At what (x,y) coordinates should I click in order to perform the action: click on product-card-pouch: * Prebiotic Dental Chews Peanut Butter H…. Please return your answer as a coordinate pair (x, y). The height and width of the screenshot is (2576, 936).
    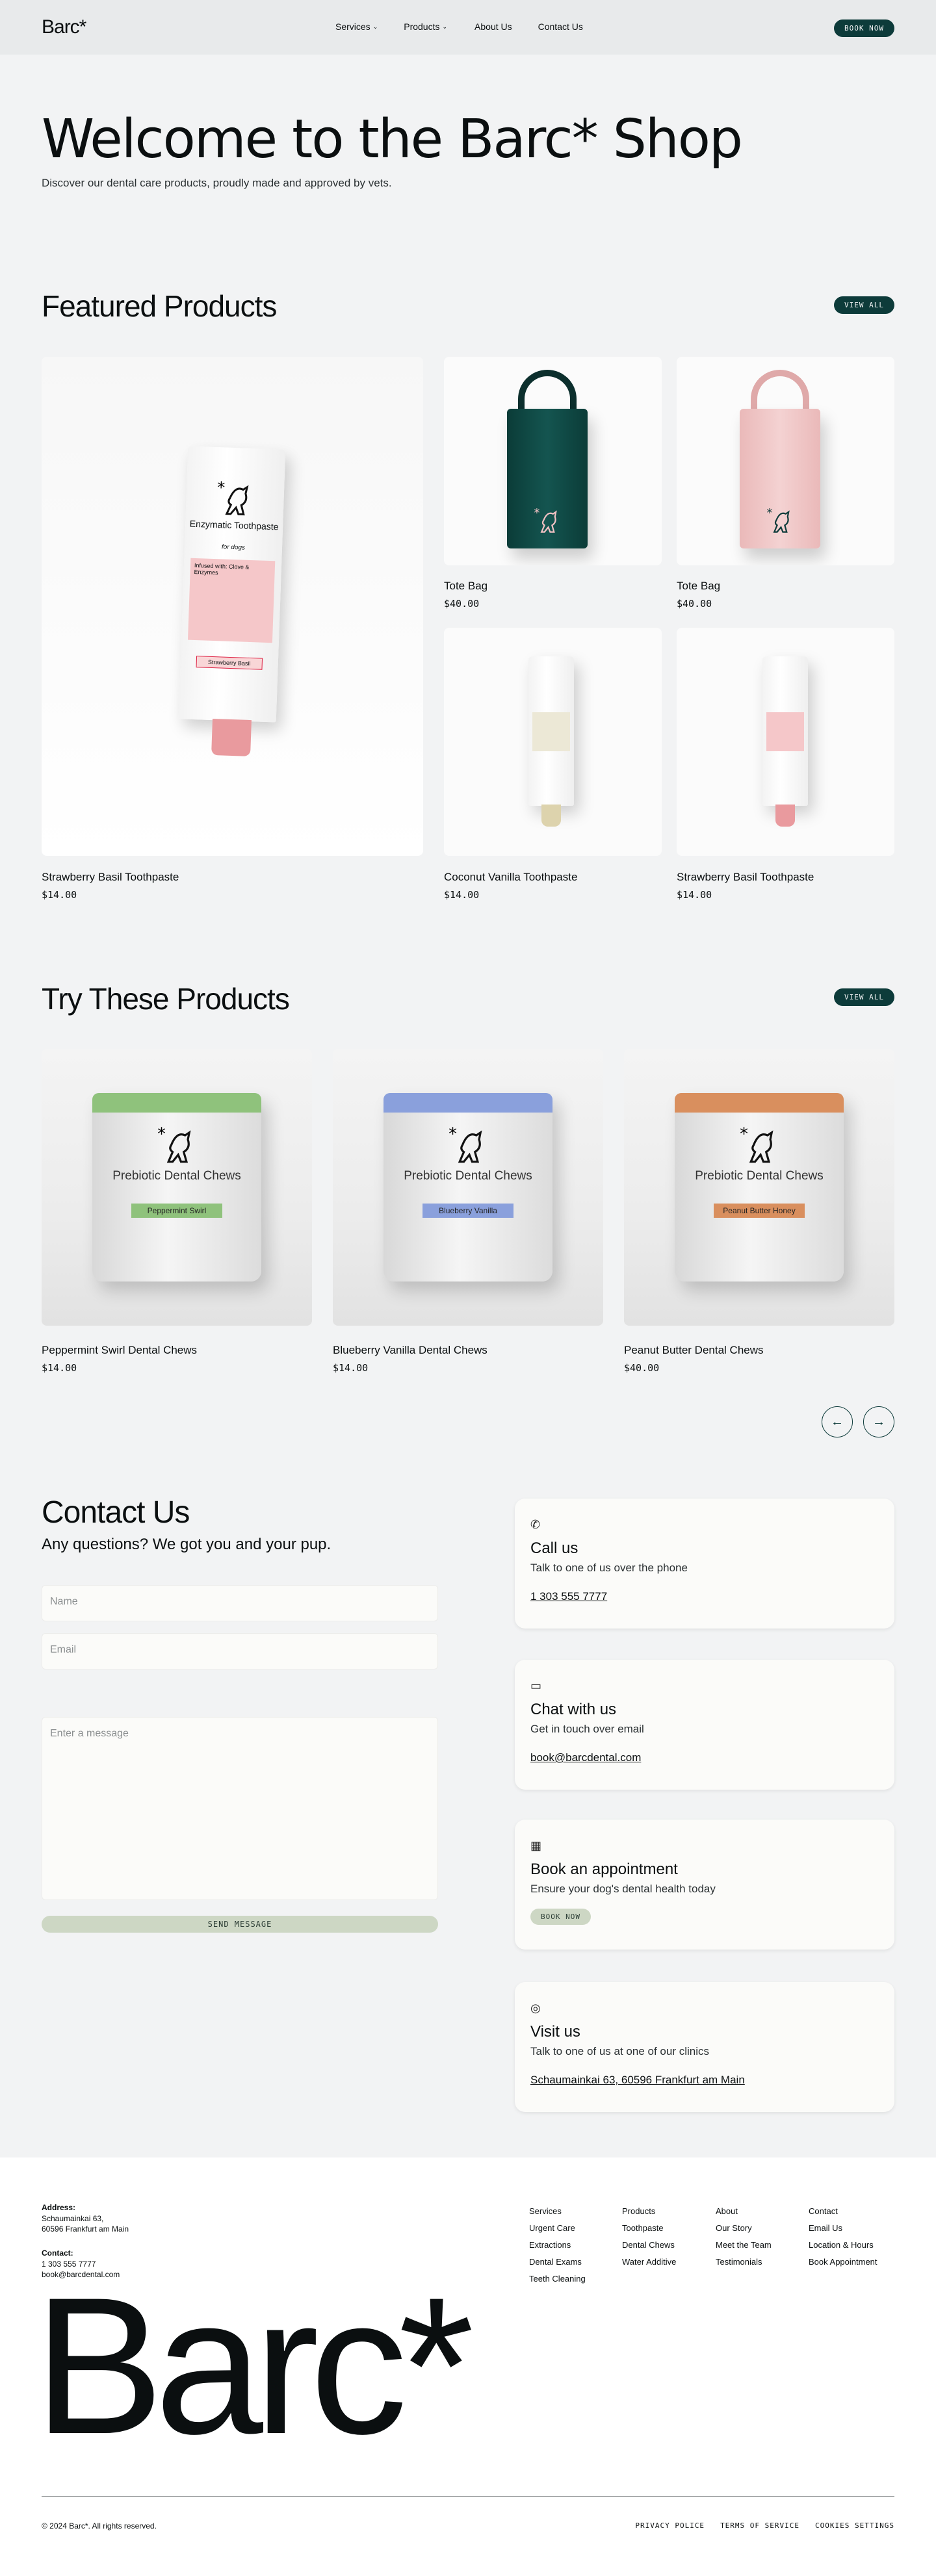
    Looking at the image, I should click on (759, 1188).